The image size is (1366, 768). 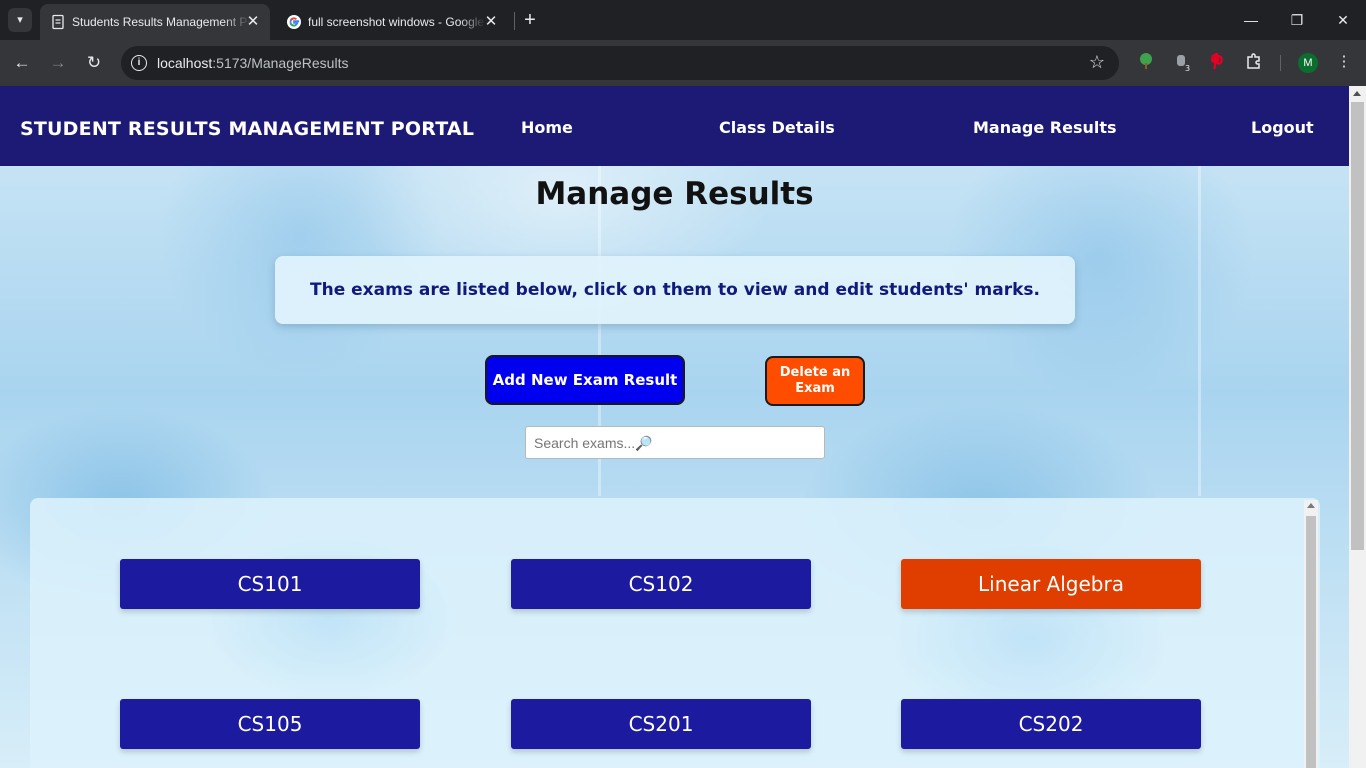 What do you see at coordinates (585, 380) in the screenshot?
I see `add-exam-result-button: Add New Exam Result` at bounding box center [585, 380].